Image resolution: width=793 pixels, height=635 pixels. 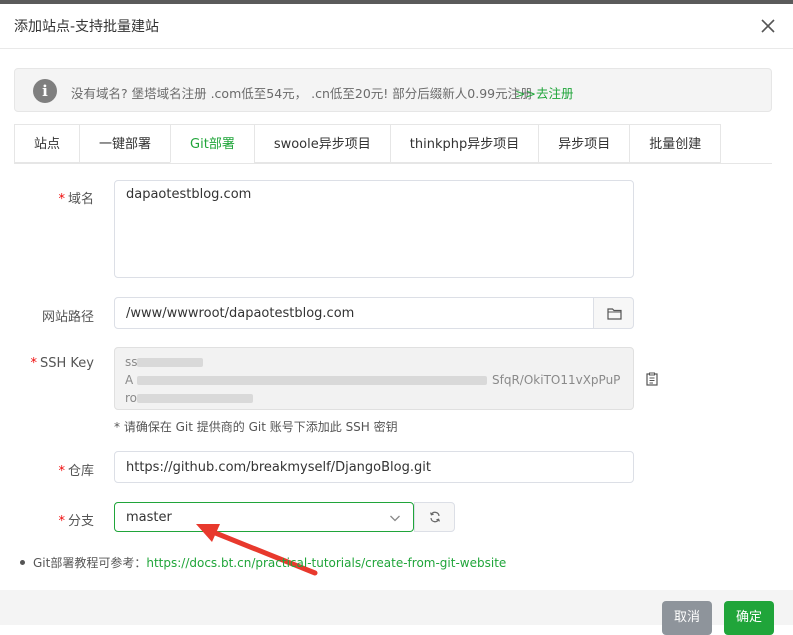 What do you see at coordinates (131, 398) in the screenshot?
I see `ssh-key-line-3: ro` at bounding box center [131, 398].